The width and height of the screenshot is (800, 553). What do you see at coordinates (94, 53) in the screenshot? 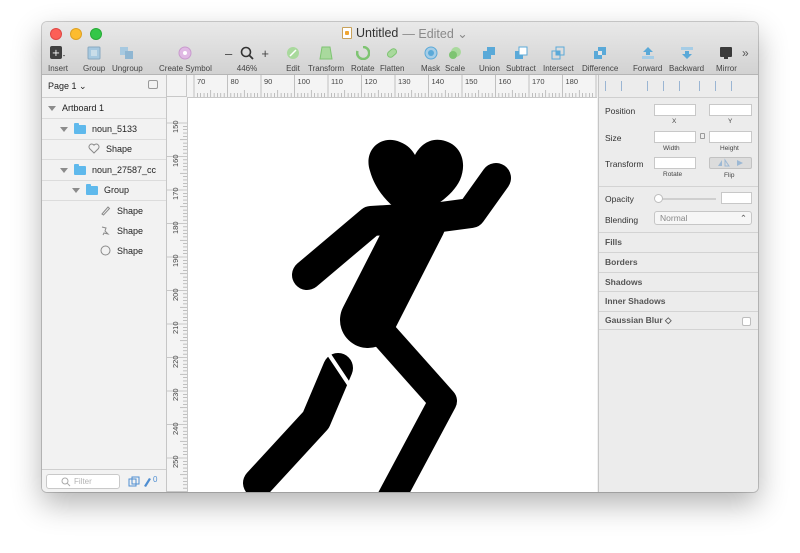
I see `group-icon` at bounding box center [94, 53].